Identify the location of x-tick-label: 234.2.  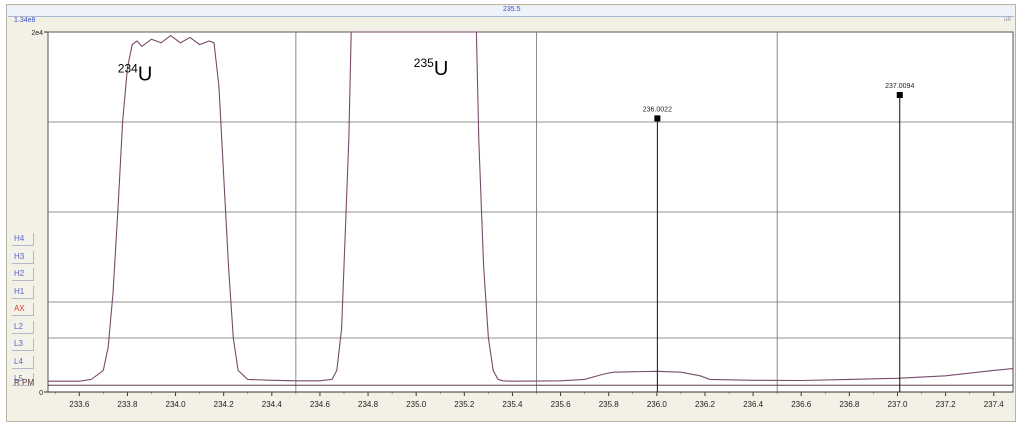
(224, 404).